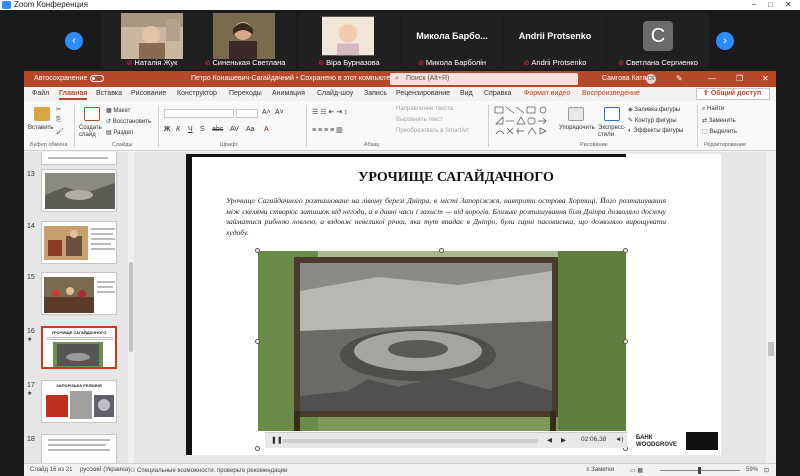 This screenshot has width=800, height=476. I want to click on pen-icon: ✎, so click(679, 79).